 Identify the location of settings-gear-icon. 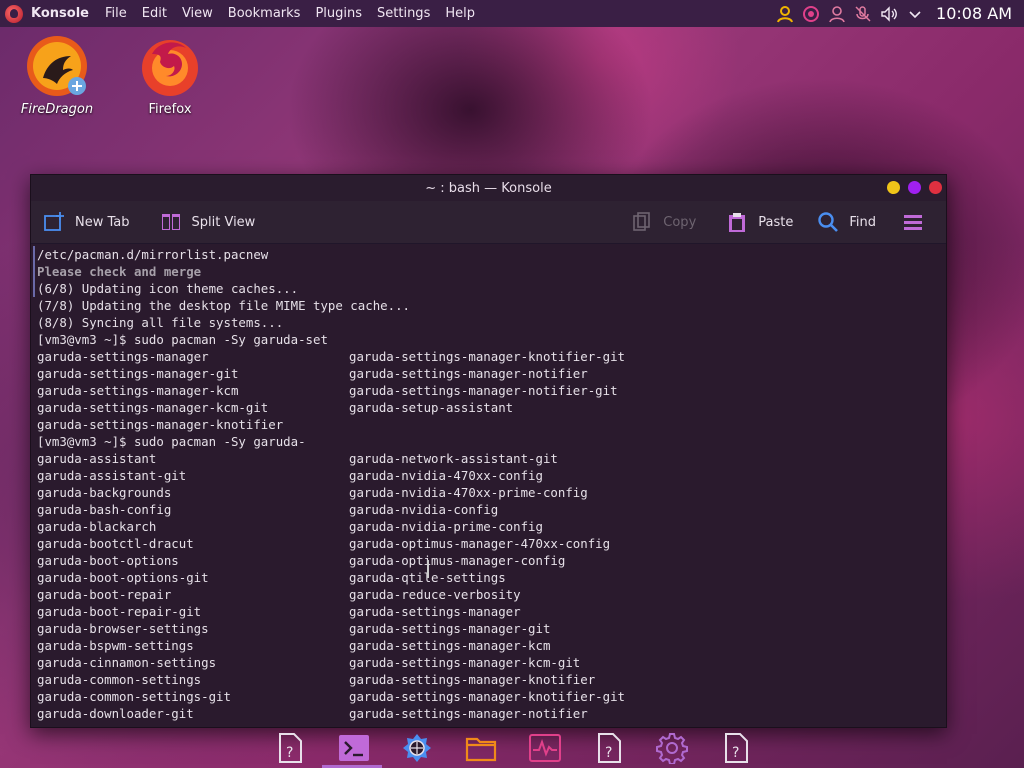
(672, 748).